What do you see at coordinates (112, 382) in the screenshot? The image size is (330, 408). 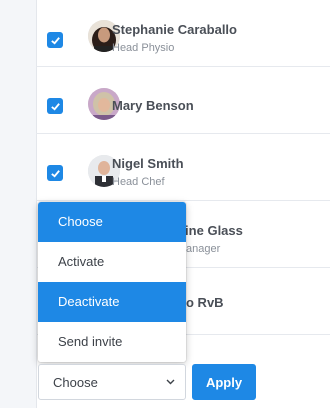 I see `bulk-action-select: Choose` at bounding box center [112, 382].